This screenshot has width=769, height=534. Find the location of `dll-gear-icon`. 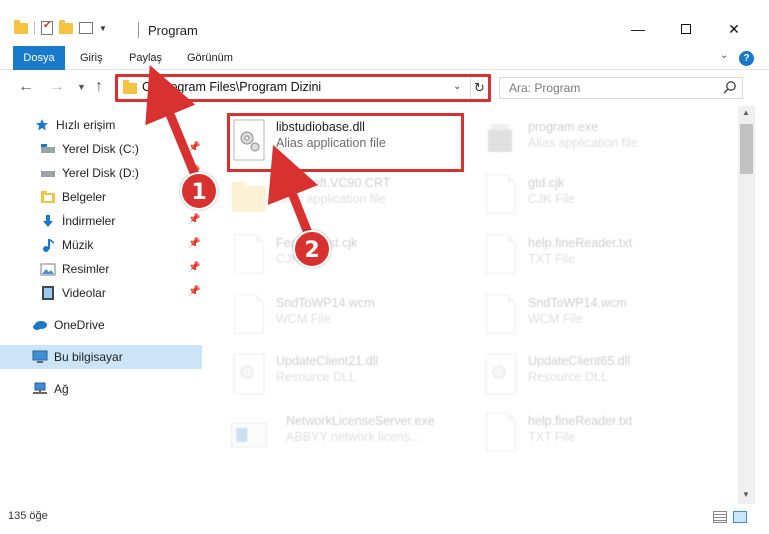

dll-gear-icon is located at coordinates (249, 374).